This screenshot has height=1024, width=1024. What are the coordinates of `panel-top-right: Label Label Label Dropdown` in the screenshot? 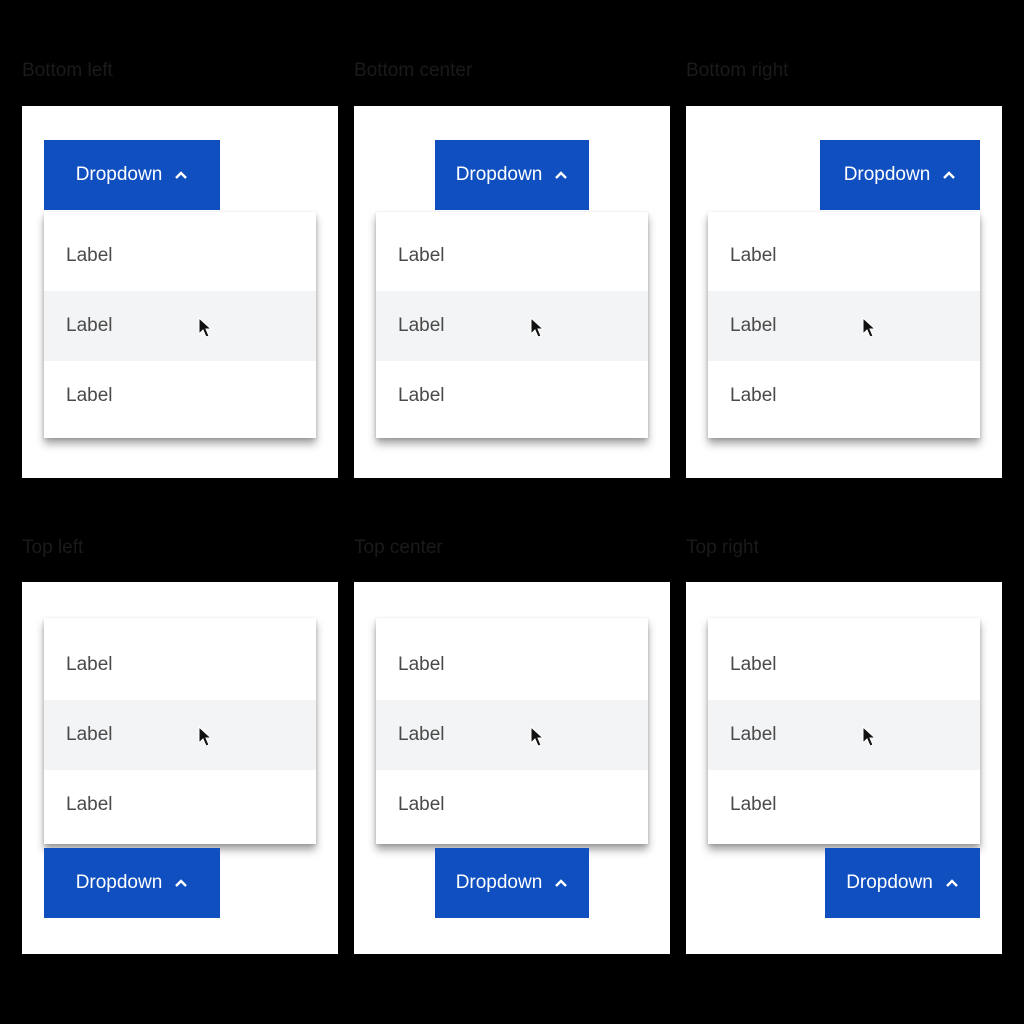 It's located at (844, 768).